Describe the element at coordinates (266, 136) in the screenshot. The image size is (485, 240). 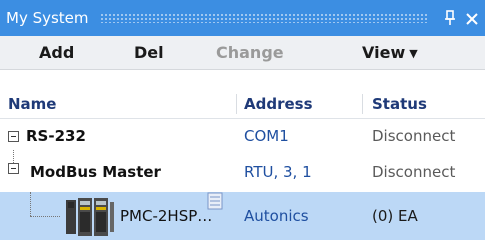
I see `tree-node-address: COM1` at that location.